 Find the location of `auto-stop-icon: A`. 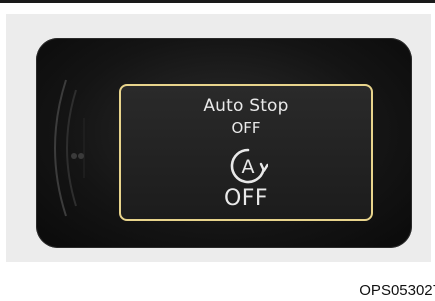

auto-stop-icon: A is located at coordinates (249, 166).